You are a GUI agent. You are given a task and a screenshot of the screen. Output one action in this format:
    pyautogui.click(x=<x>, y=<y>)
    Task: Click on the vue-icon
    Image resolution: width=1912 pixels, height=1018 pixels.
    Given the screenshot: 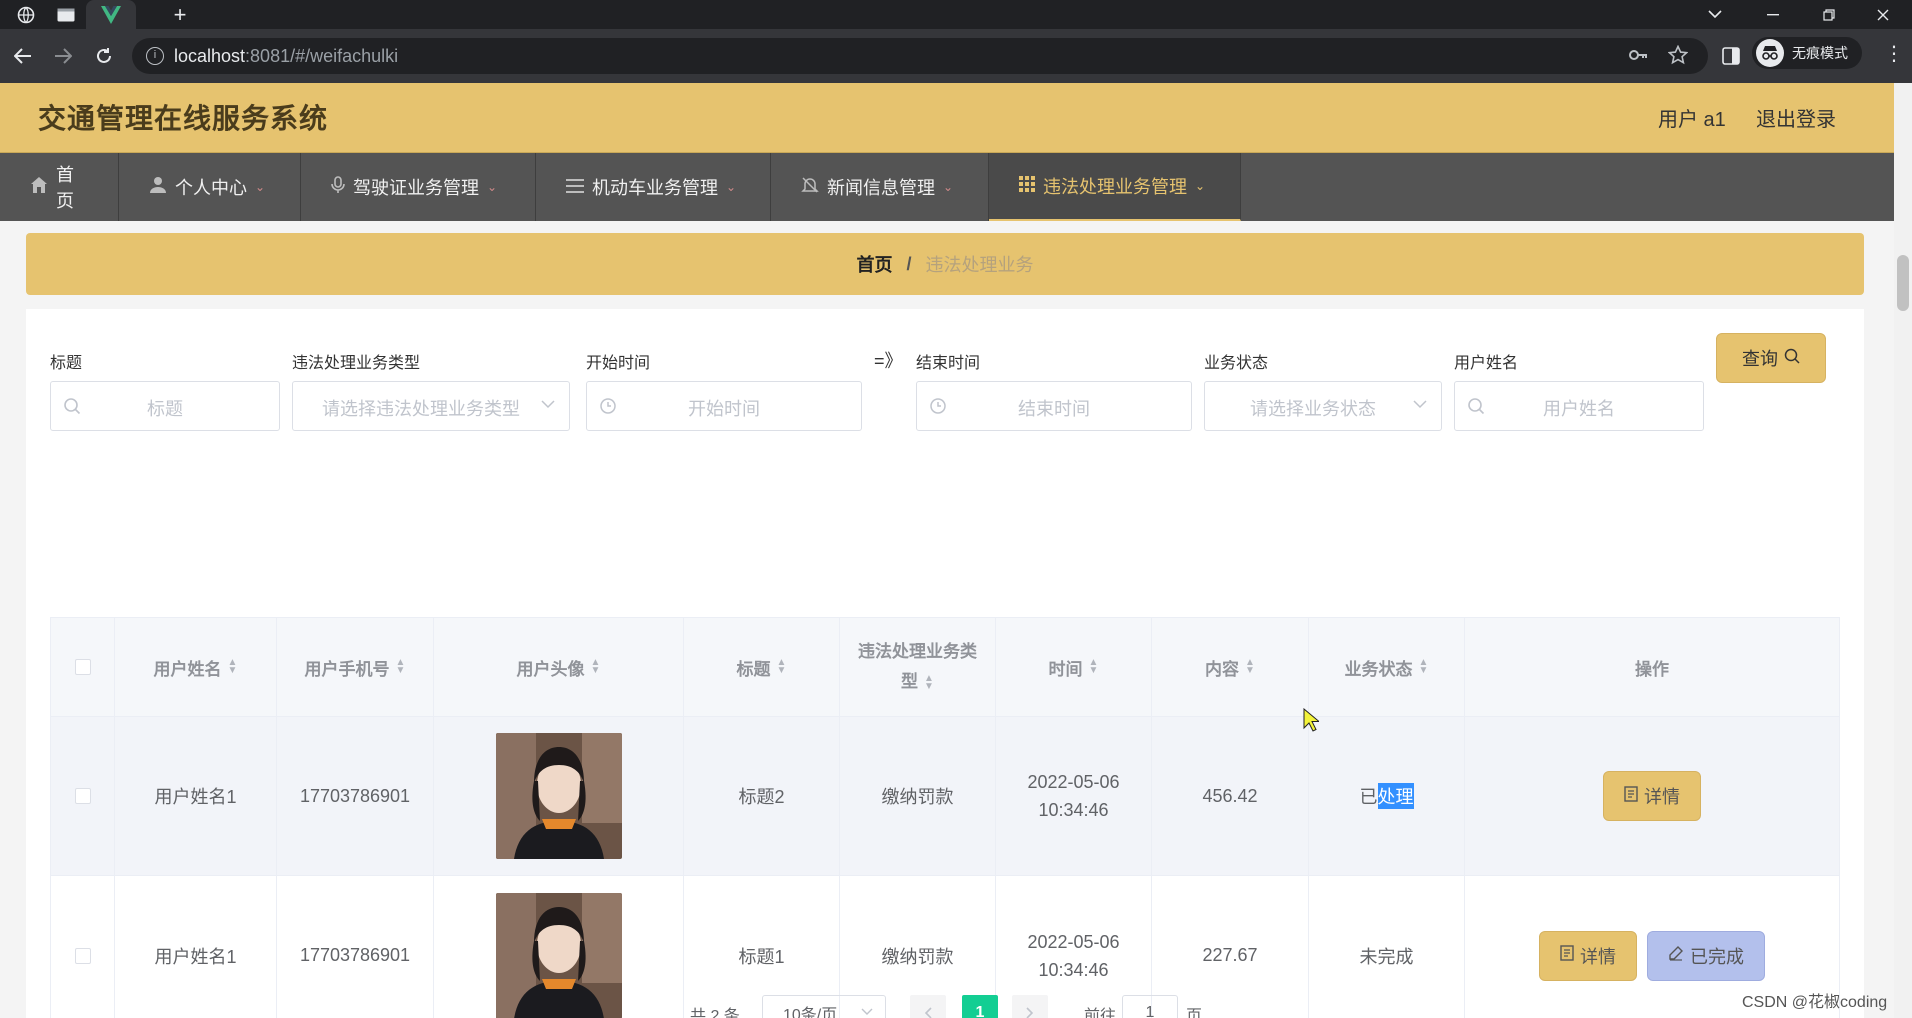 What is the action you would take?
    pyautogui.click(x=111, y=14)
    